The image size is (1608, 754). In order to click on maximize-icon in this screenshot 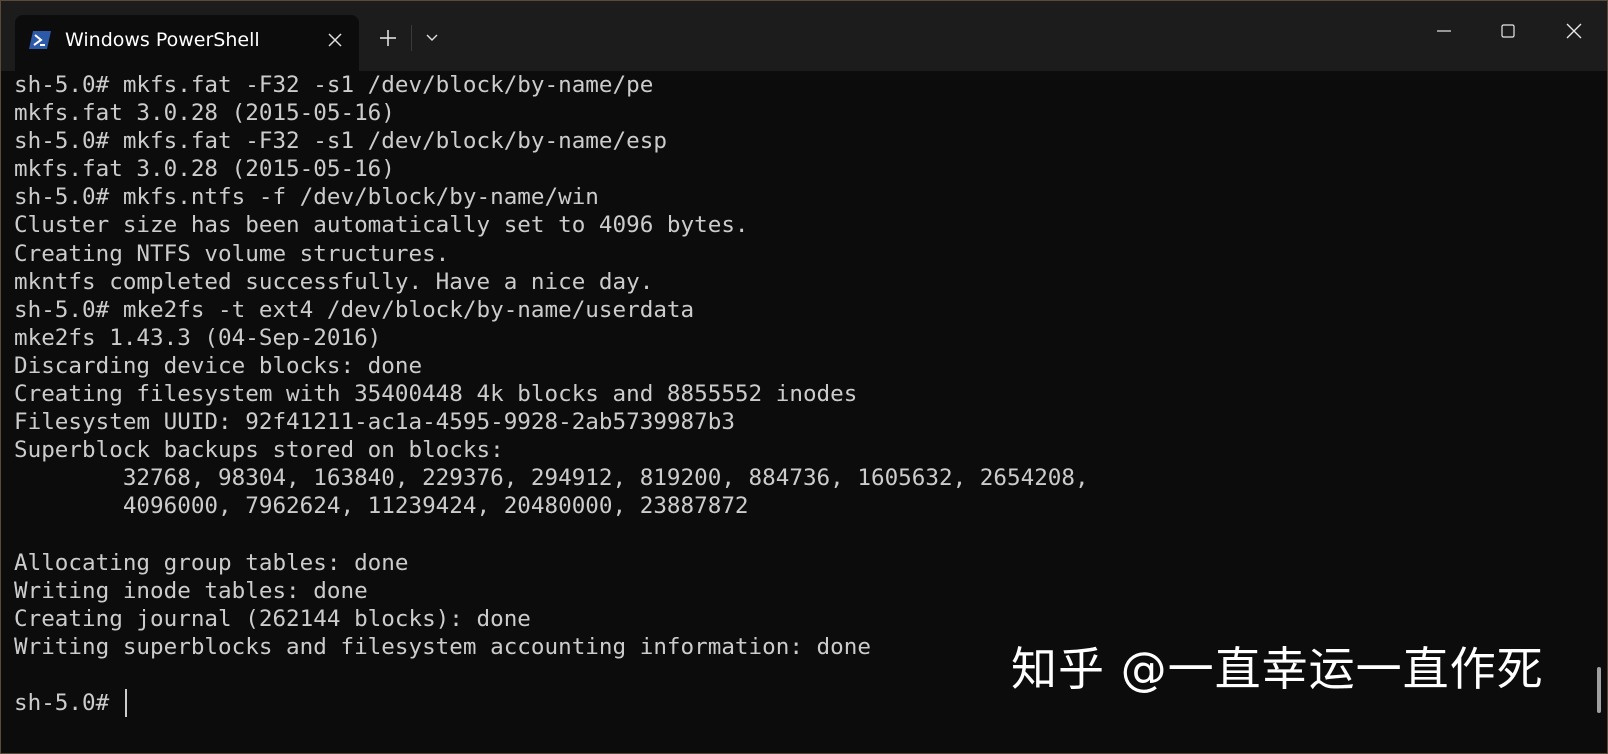, I will do `click(1508, 31)`.